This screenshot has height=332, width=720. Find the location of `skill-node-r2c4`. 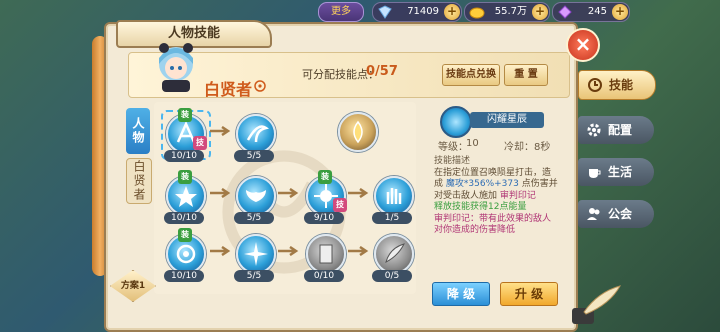

skill-node-r2c4 is located at coordinates (394, 196).